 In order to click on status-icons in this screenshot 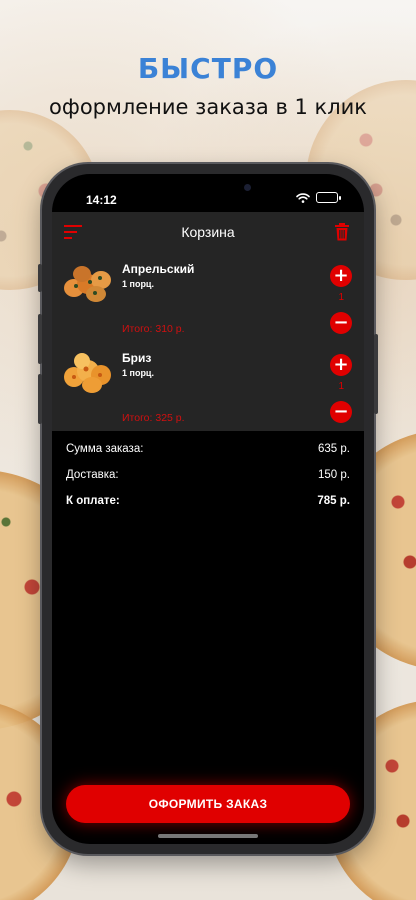, I will do `click(318, 197)`.